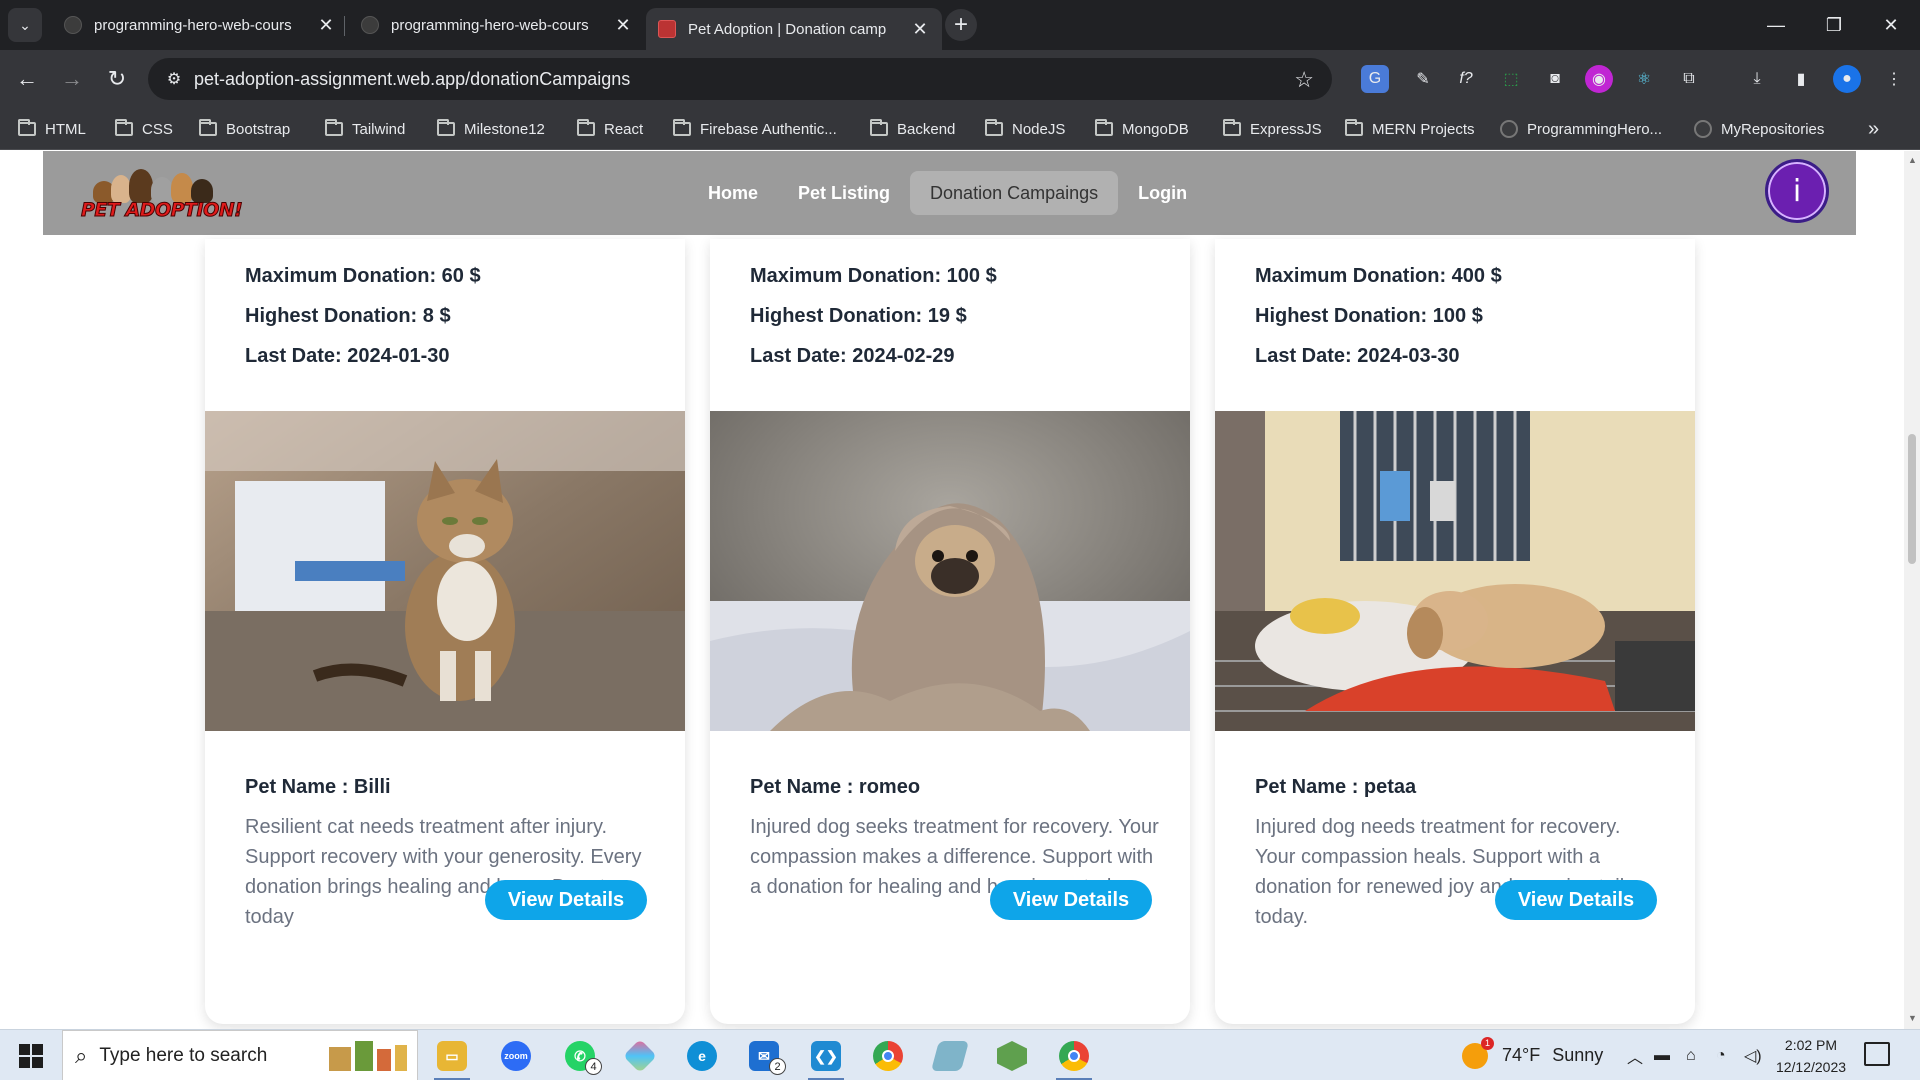  What do you see at coordinates (1759, 129) in the screenshot?
I see `bookmark-myrepositories: MyRepositories` at bounding box center [1759, 129].